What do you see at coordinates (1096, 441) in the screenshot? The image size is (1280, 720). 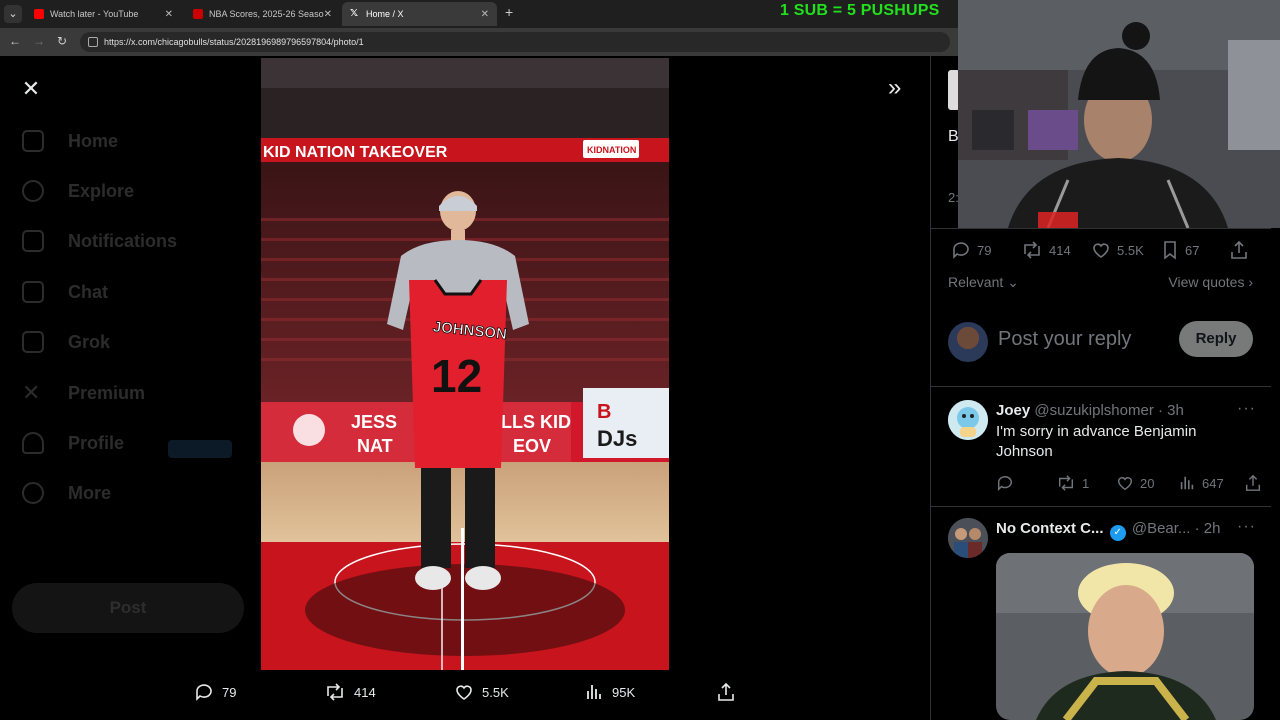 I see `tweet-text: I'm sorry in advance Benjamin Johnson` at bounding box center [1096, 441].